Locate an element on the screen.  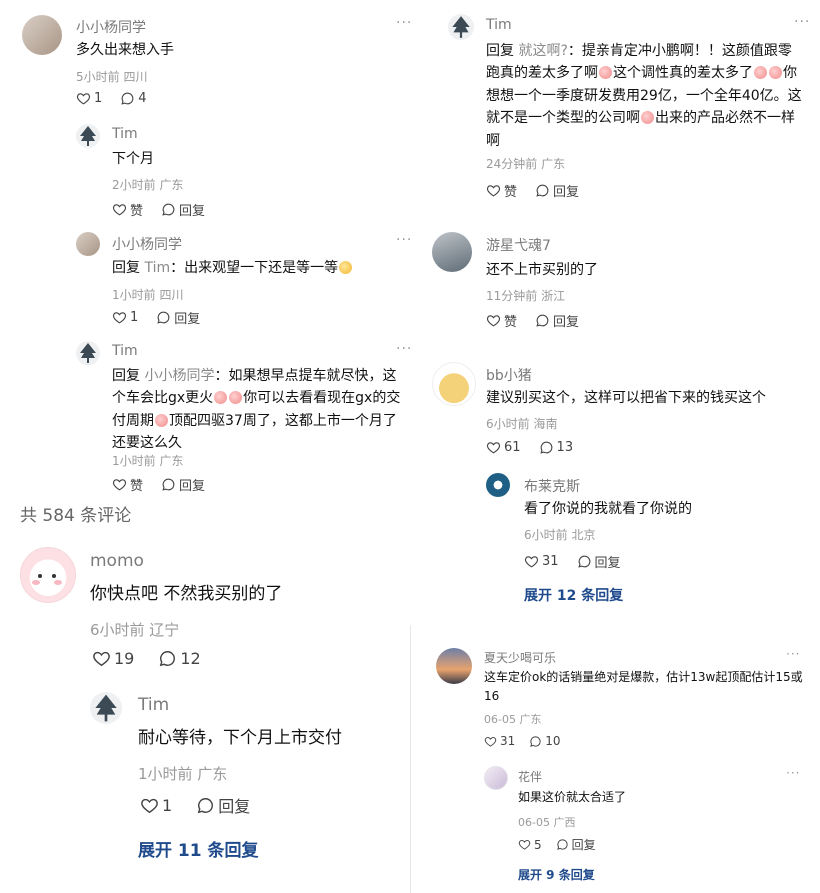
reply-count: 13 is located at coordinates (565, 447).